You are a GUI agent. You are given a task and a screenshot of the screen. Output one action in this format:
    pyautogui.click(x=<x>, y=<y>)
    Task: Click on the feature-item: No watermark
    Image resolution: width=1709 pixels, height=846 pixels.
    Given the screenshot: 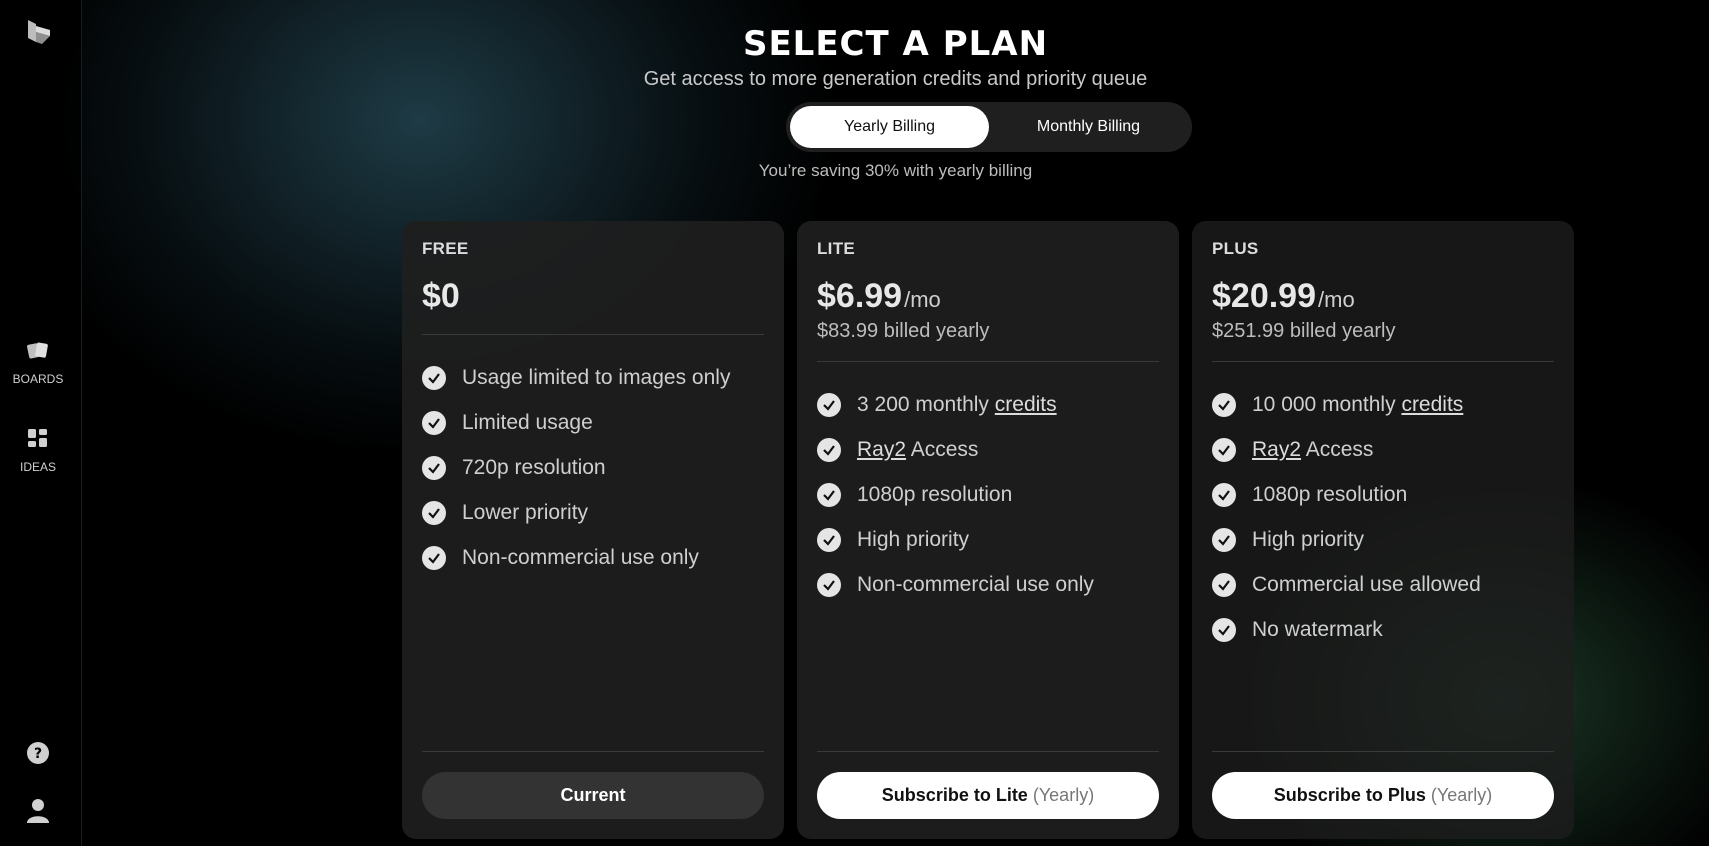 What is the action you would take?
    pyautogui.click(x=1383, y=629)
    